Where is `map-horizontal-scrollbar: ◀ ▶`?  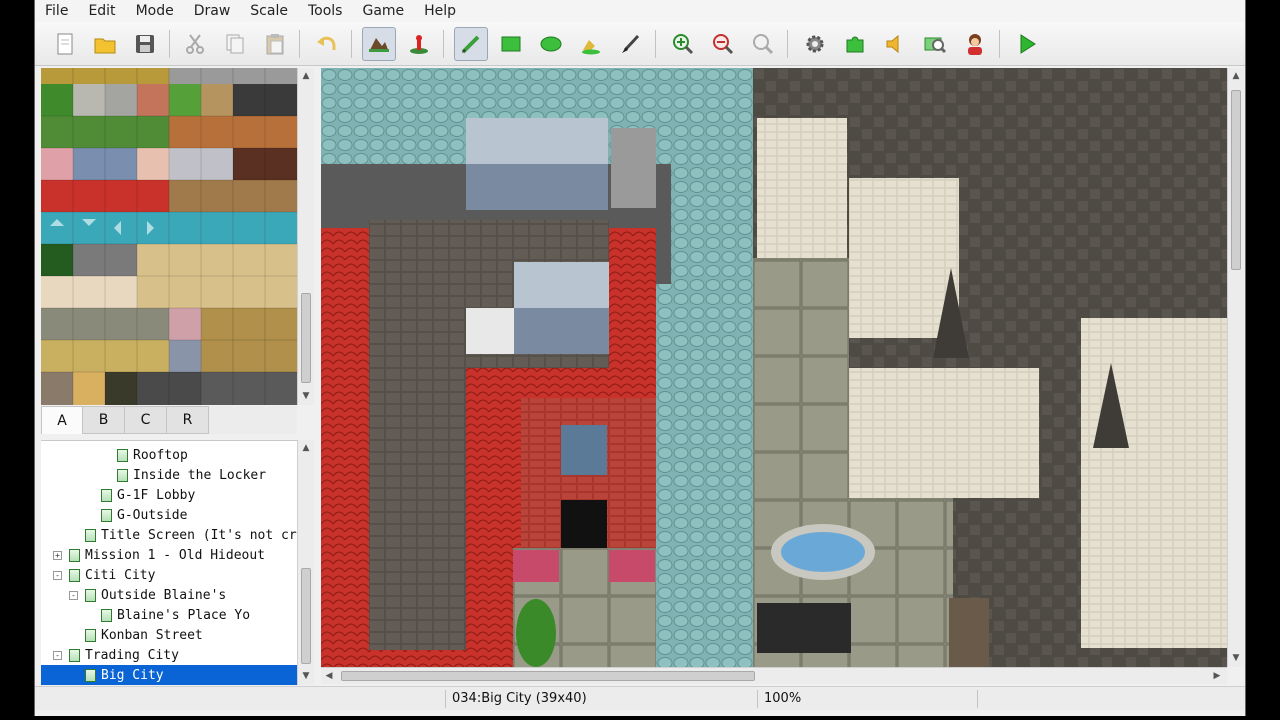 map-horizontal-scrollbar: ◀ ▶ is located at coordinates (774, 675).